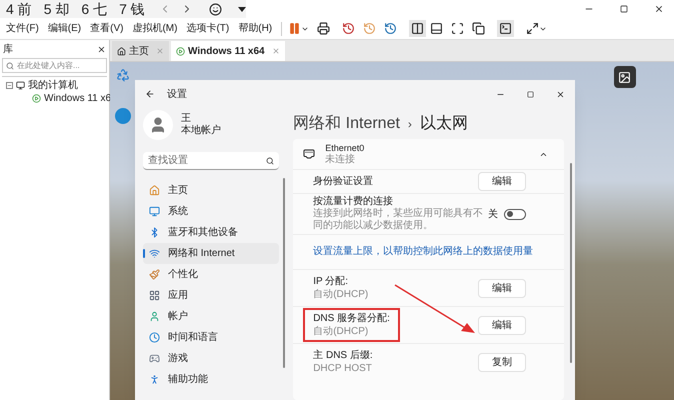 The height and width of the screenshot is (400, 674). What do you see at coordinates (211, 274) in the screenshot?
I see `nav-item: 个性化` at bounding box center [211, 274].